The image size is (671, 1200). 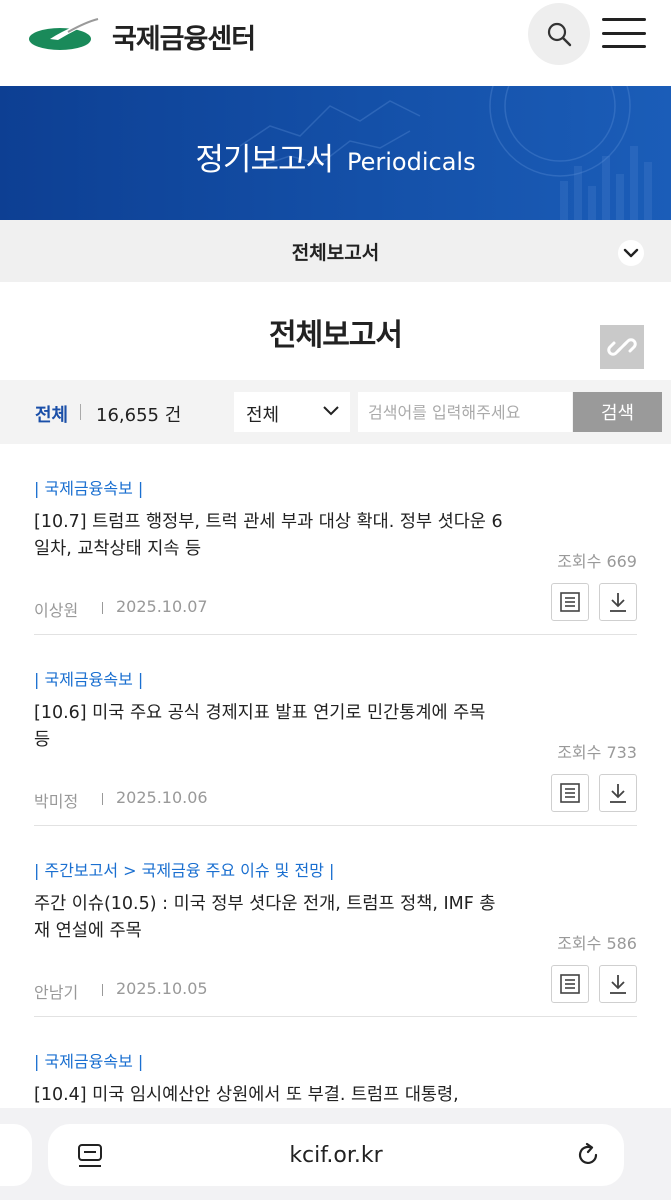 I want to click on report-view-count: 조회수 586, so click(x=597, y=943).